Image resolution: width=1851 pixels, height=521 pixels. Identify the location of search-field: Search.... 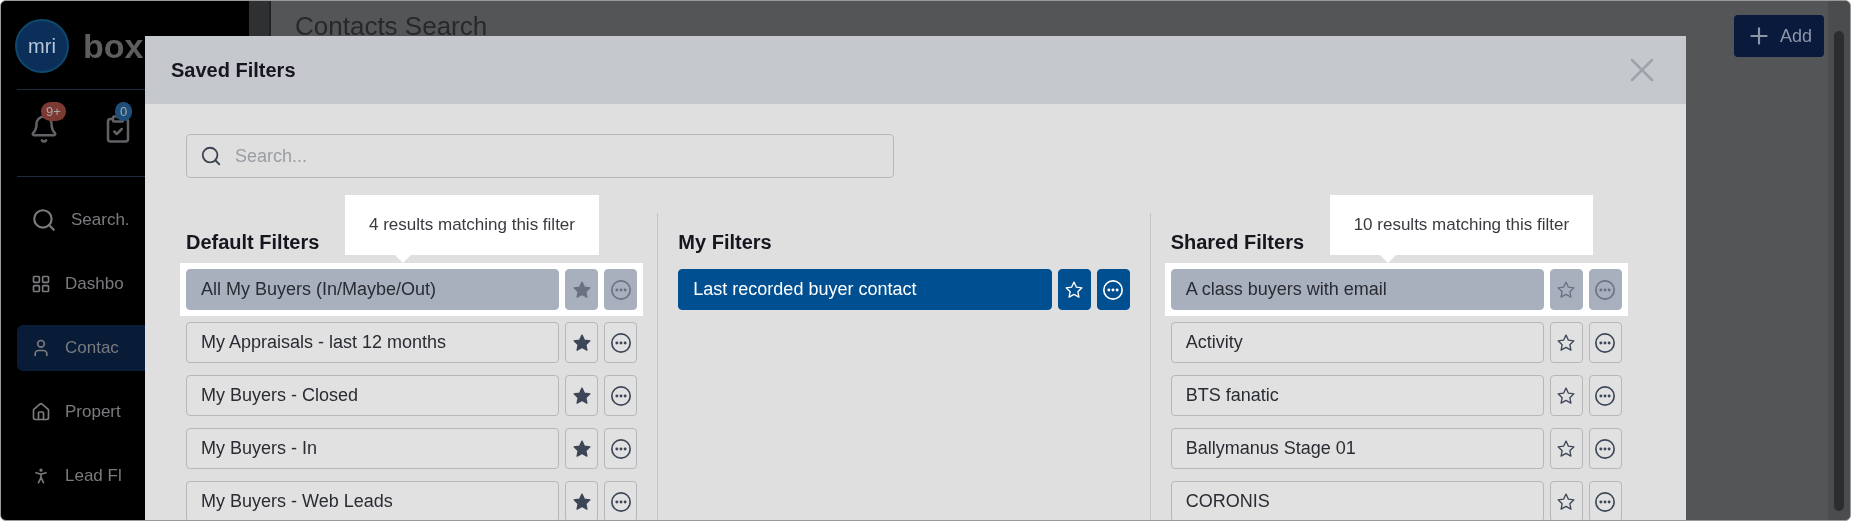
(540, 156).